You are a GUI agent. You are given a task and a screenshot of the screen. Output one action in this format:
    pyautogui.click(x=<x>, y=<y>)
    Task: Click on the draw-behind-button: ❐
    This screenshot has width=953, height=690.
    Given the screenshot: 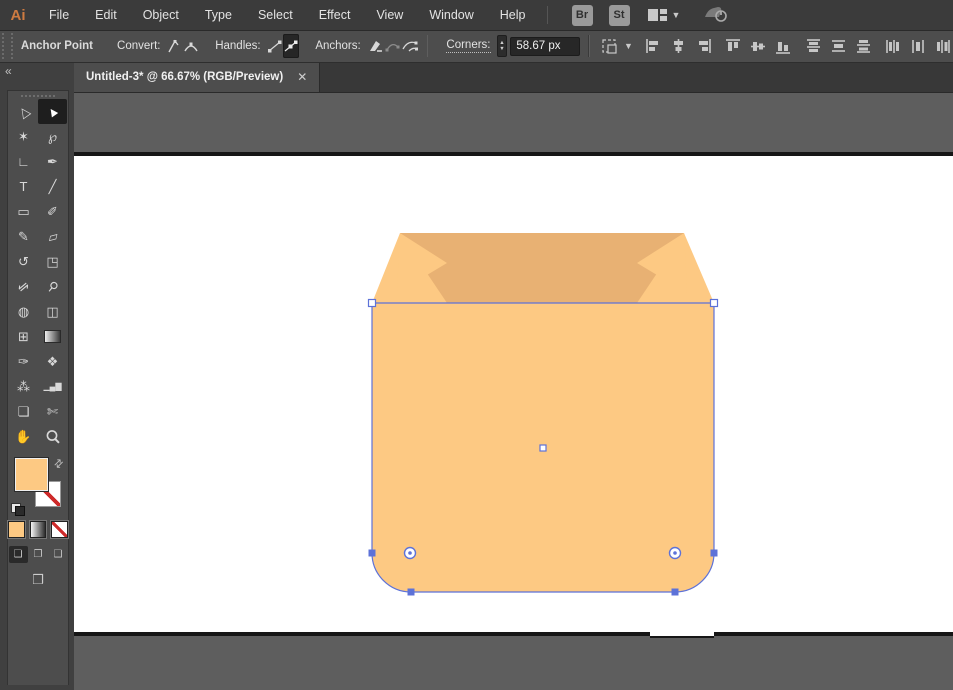 What is the action you would take?
    pyautogui.click(x=38, y=554)
    